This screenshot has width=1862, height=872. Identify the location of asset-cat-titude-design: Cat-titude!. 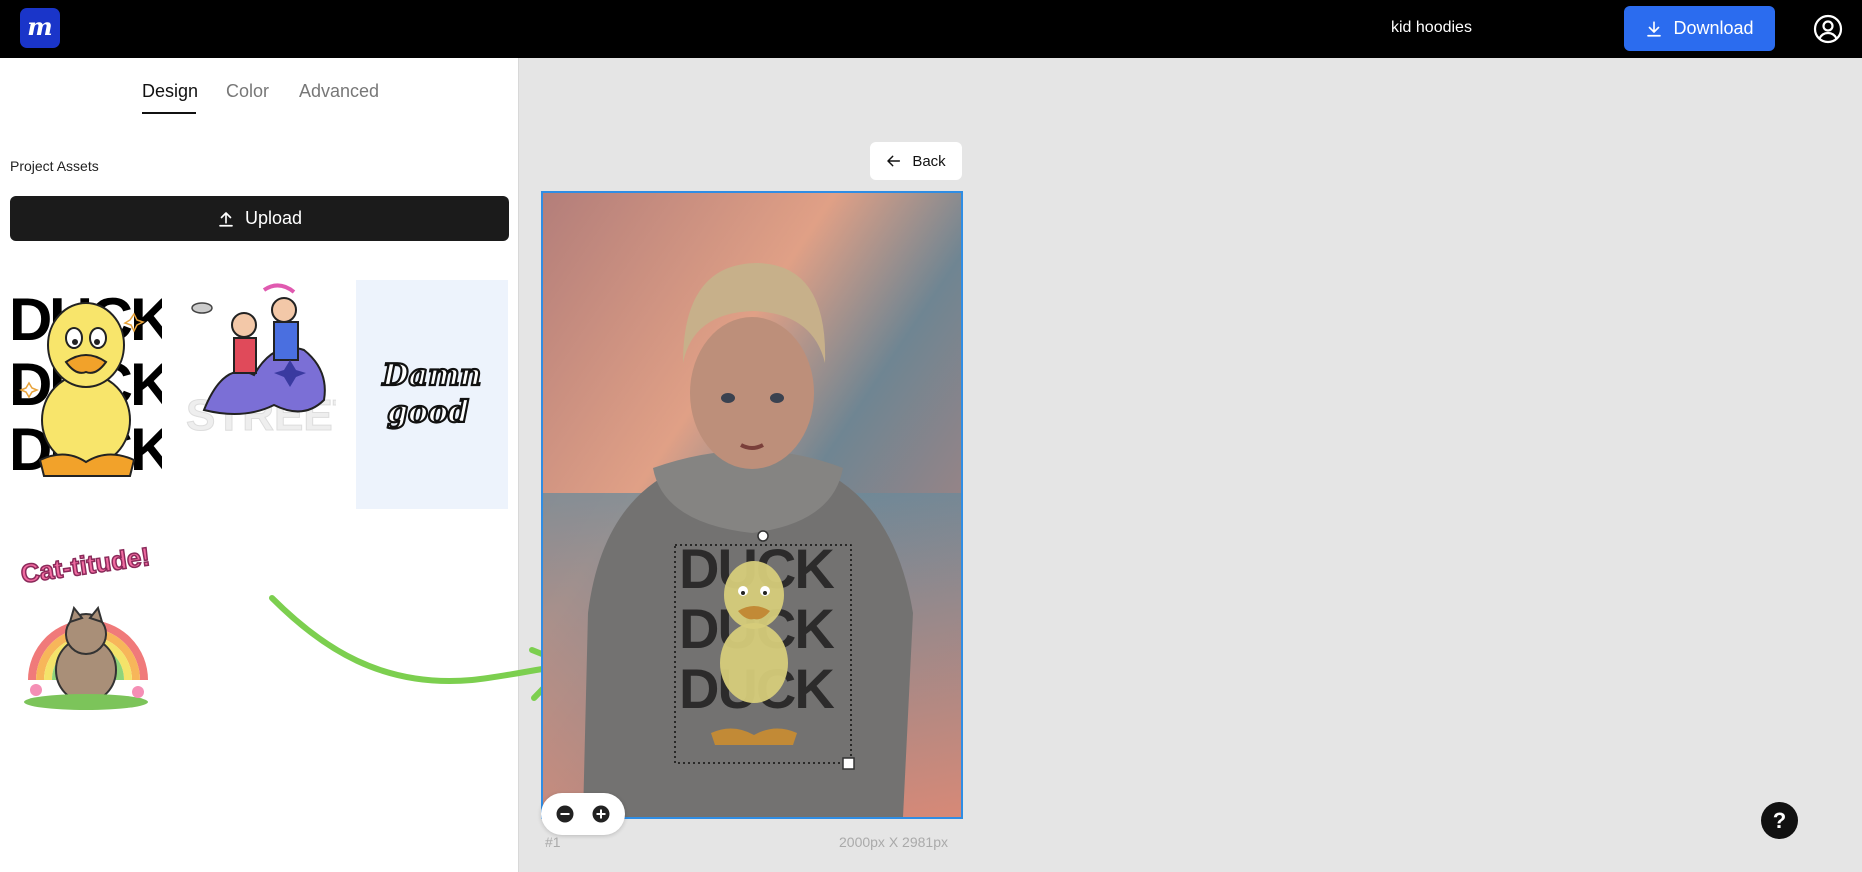
(86, 620).